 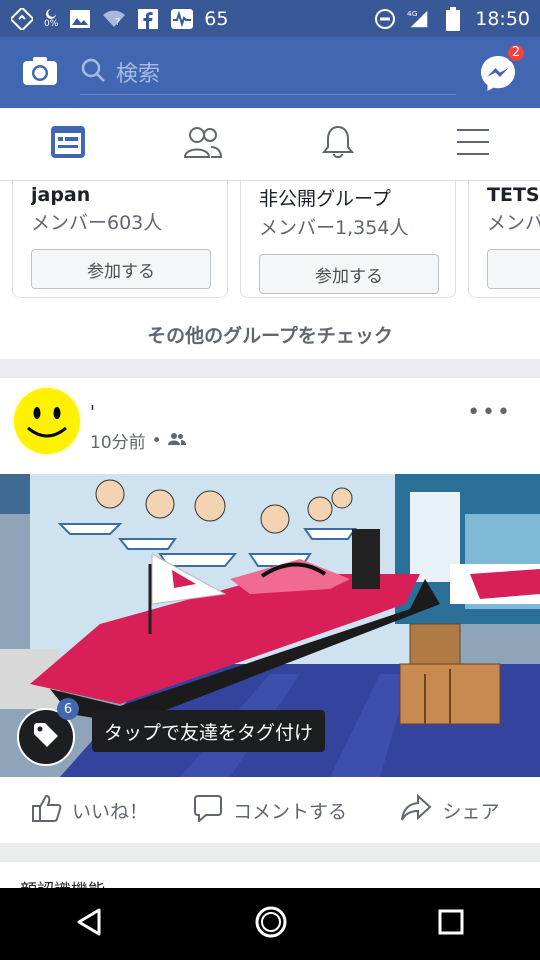 I want to click on group-card: 非公開グループ メンバー1,354人 参加する, so click(x=348, y=239).